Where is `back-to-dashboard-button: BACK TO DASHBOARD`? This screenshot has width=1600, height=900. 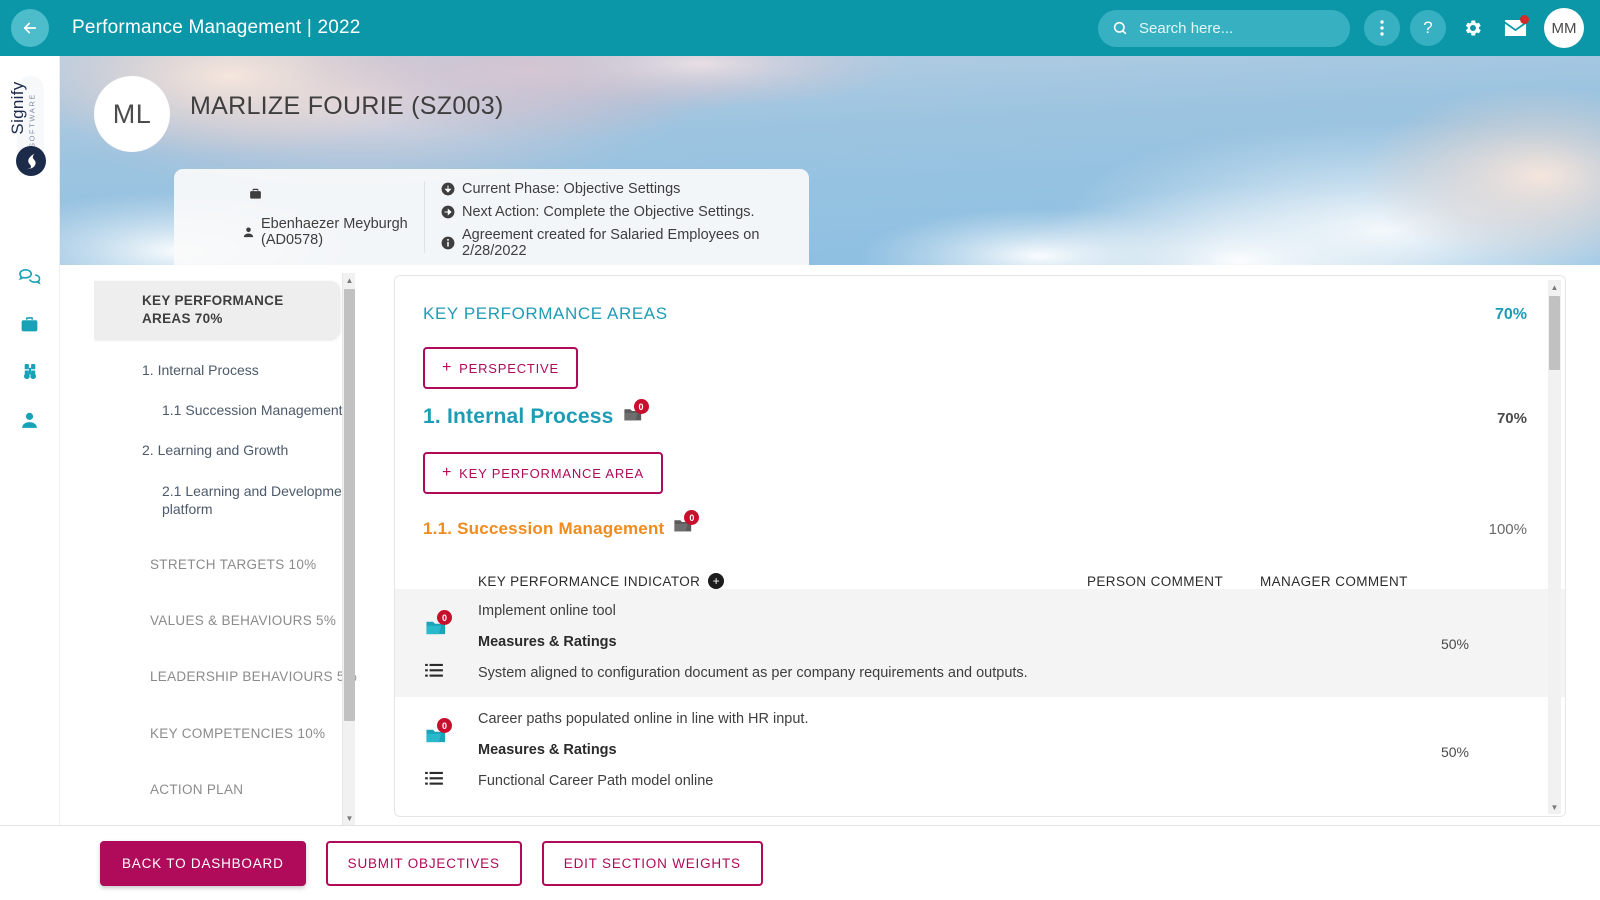
back-to-dashboard-button: BACK TO DASHBOARD is located at coordinates (203, 863).